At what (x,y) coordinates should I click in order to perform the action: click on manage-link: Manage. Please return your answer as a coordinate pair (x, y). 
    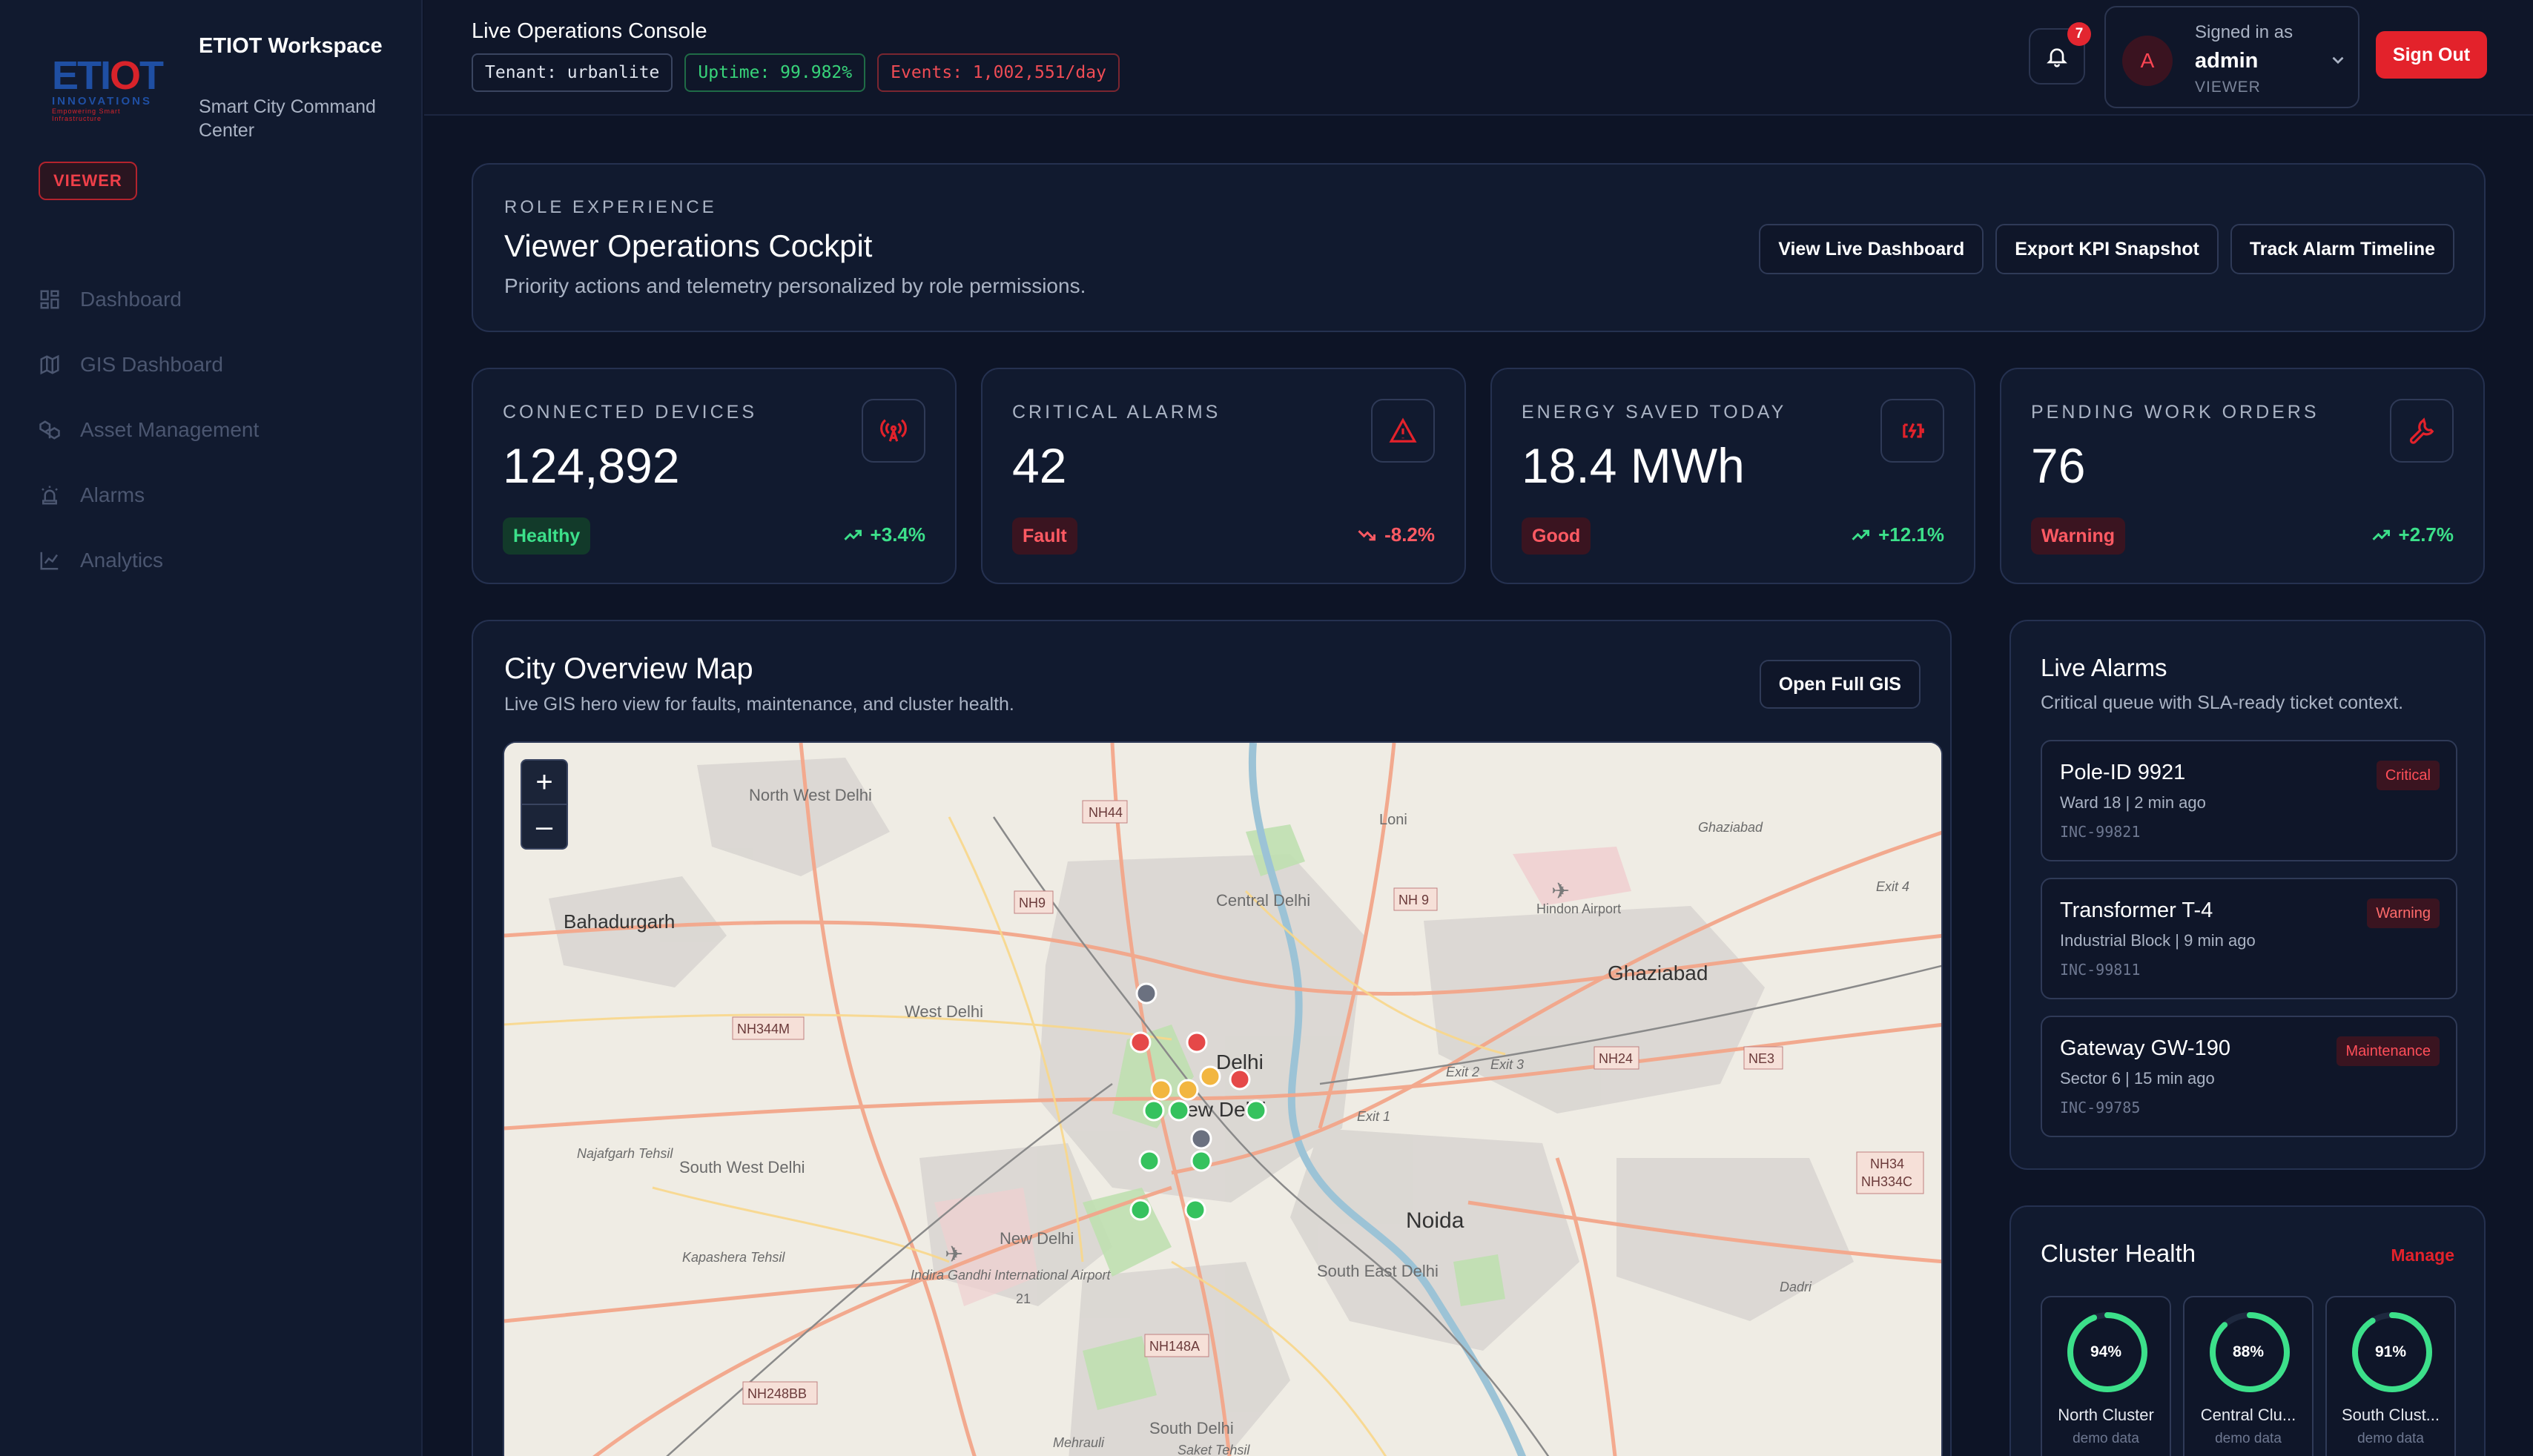
    Looking at the image, I should click on (2422, 1255).